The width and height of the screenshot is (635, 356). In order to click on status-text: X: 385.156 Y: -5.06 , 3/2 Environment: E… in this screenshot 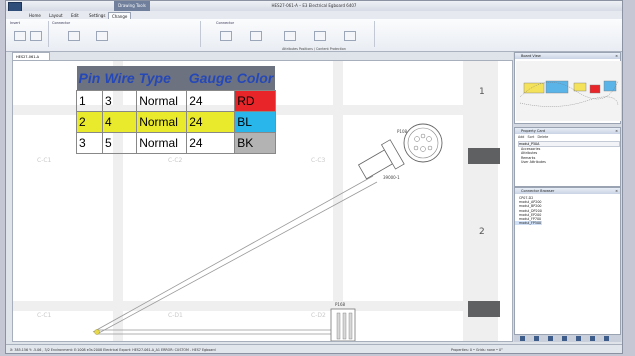, I will do `click(113, 350)`.